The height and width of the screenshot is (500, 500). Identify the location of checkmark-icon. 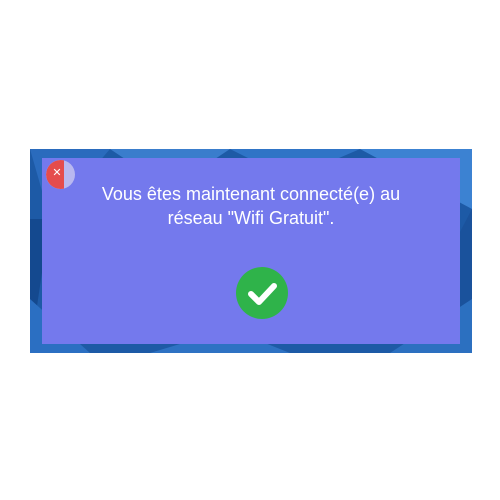
(262, 294).